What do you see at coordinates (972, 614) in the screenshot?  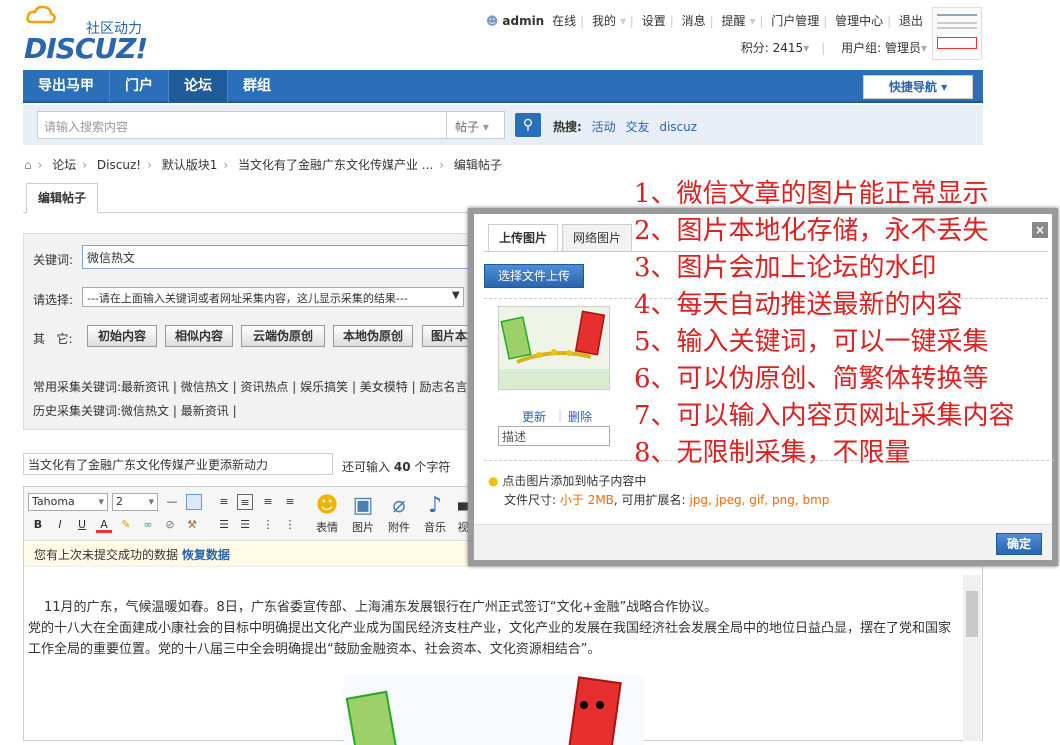 I see `scrollbar-thumb` at bounding box center [972, 614].